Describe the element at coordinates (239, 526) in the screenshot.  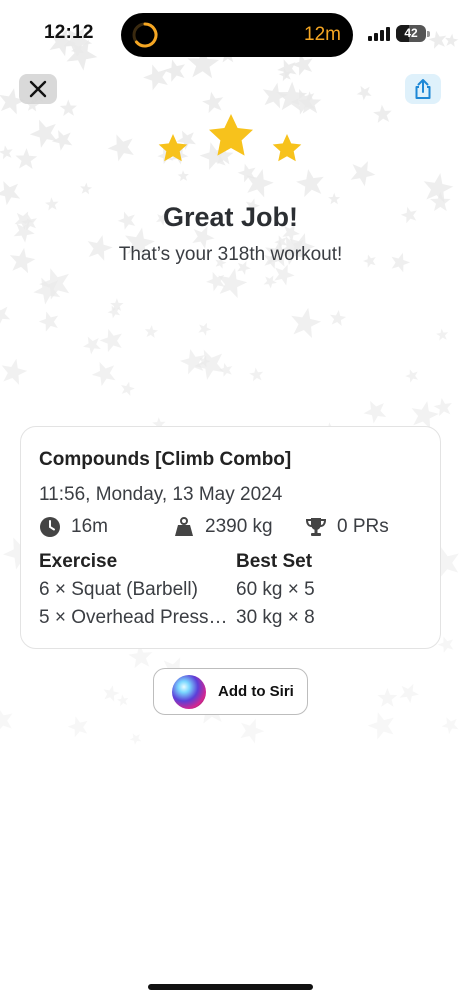
I see `volume-value: 2390 kg` at that location.